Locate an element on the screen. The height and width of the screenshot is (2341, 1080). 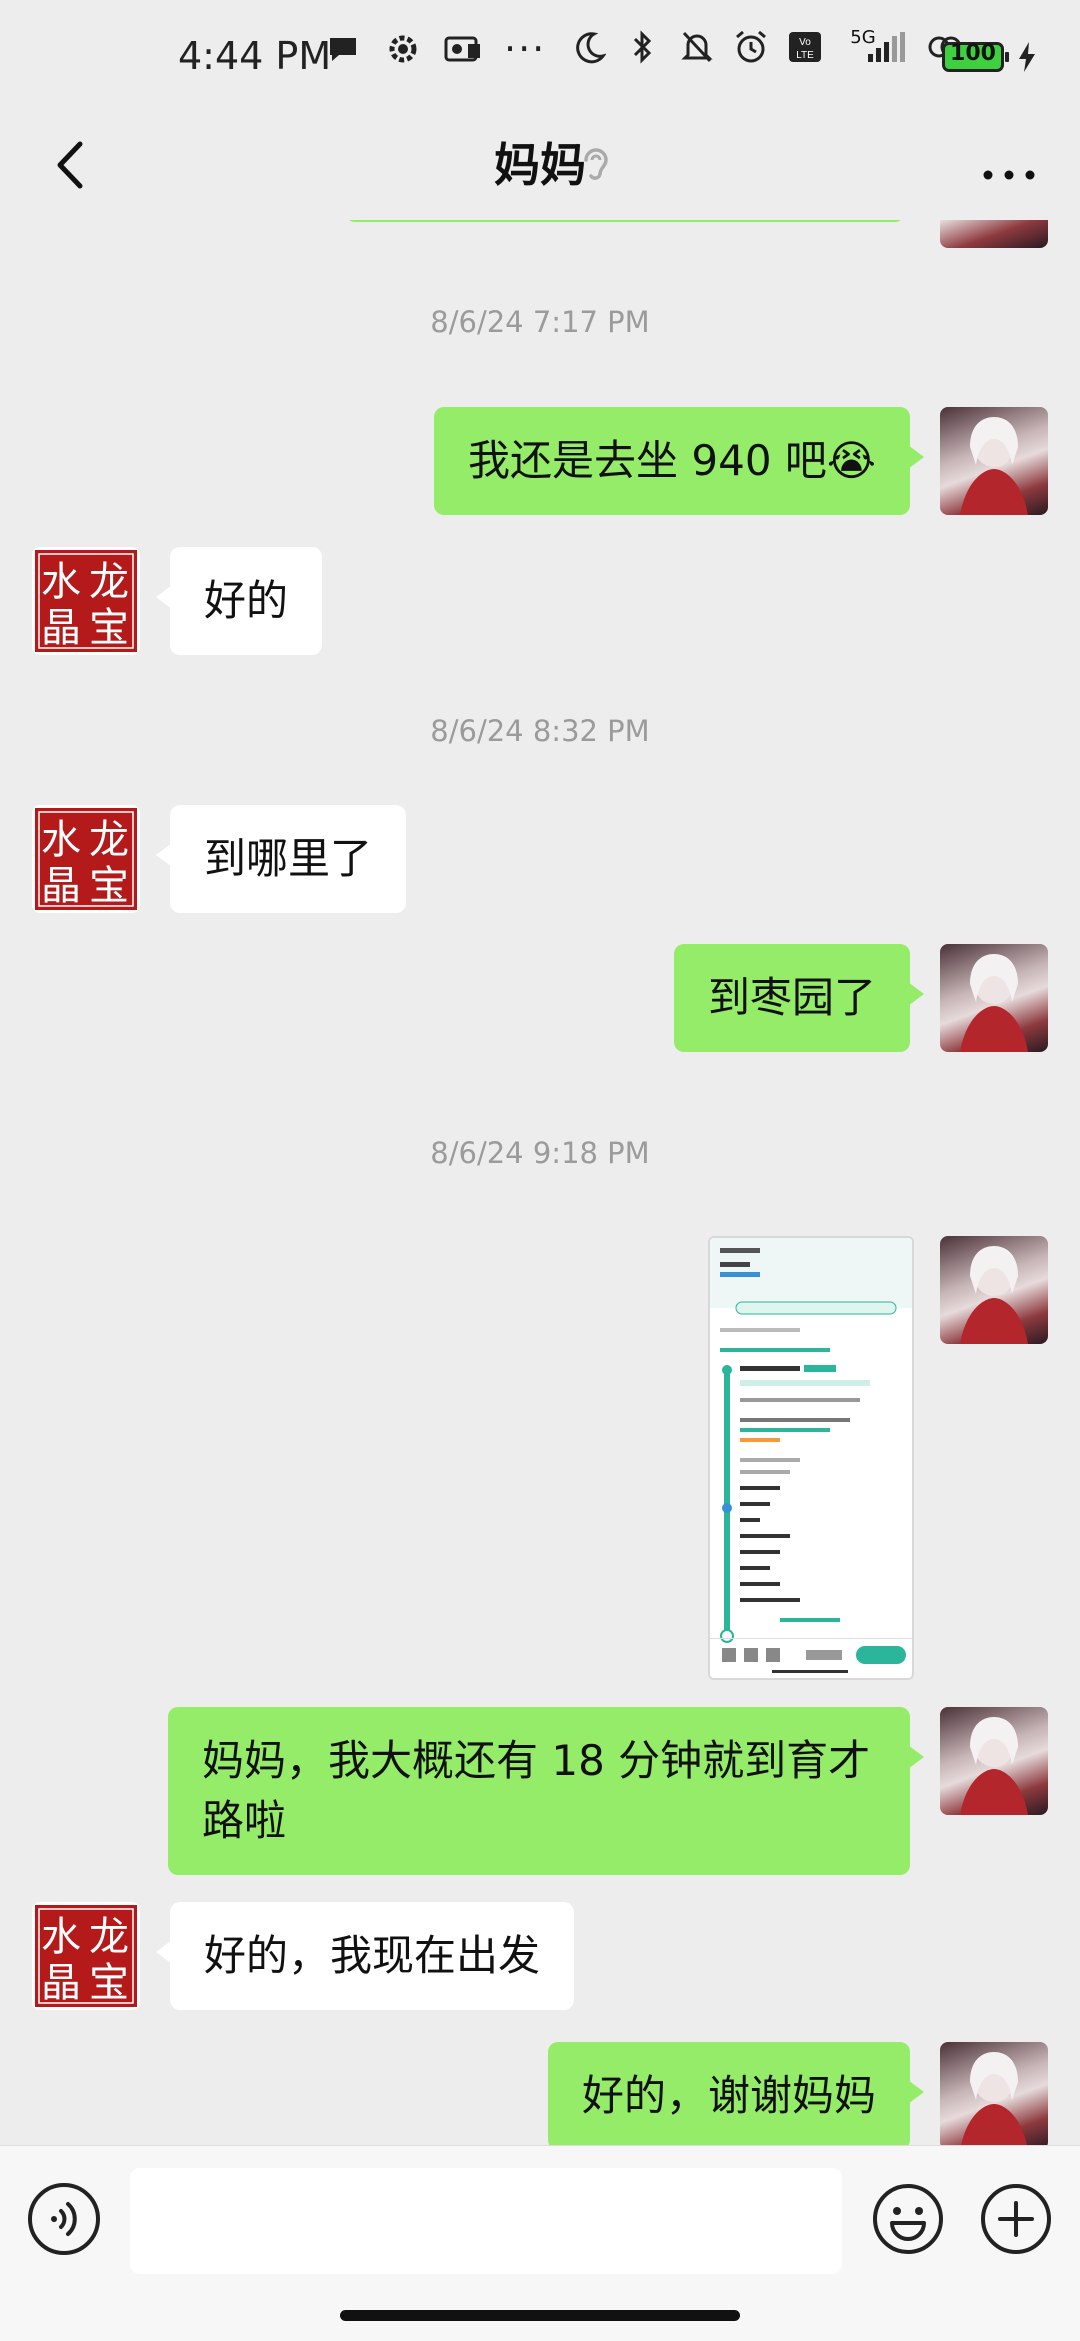
chat-header: 妈妈 is located at coordinates (540, 165).